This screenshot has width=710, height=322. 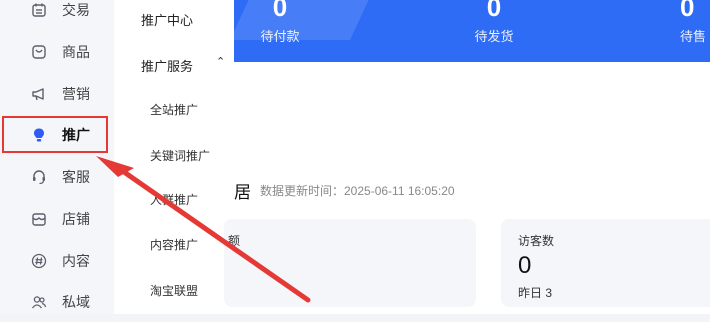 I want to click on data-update-time: 数据更新时间：2025-06-11 16:05:20, so click(x=357, y=191).